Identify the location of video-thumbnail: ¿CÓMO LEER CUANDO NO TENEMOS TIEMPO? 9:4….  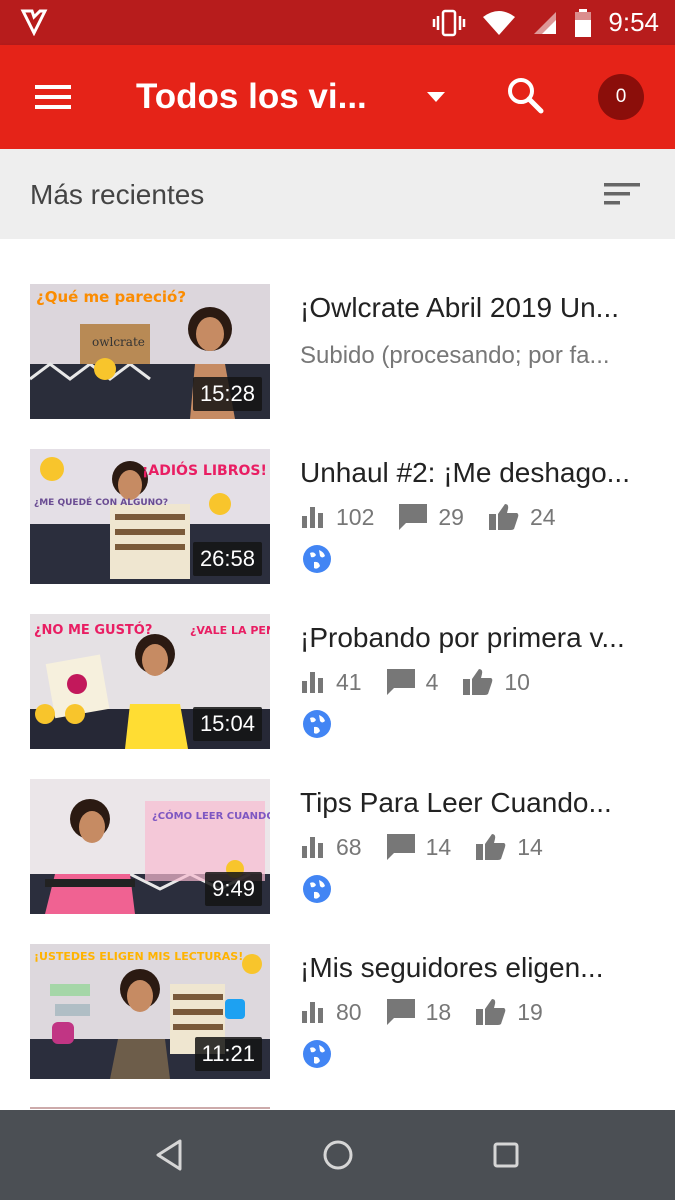
(150, 846).